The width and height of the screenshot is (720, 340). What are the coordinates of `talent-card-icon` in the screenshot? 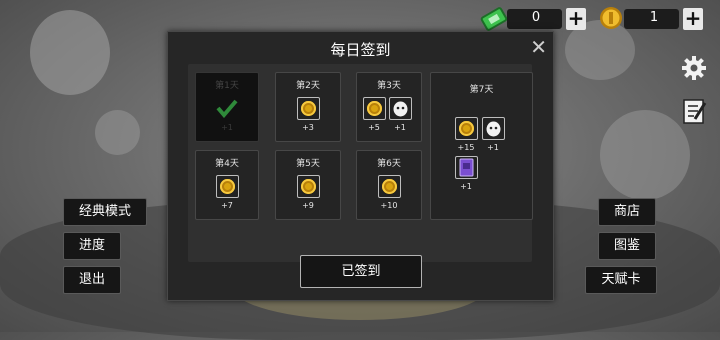 It's located at (466, 167).